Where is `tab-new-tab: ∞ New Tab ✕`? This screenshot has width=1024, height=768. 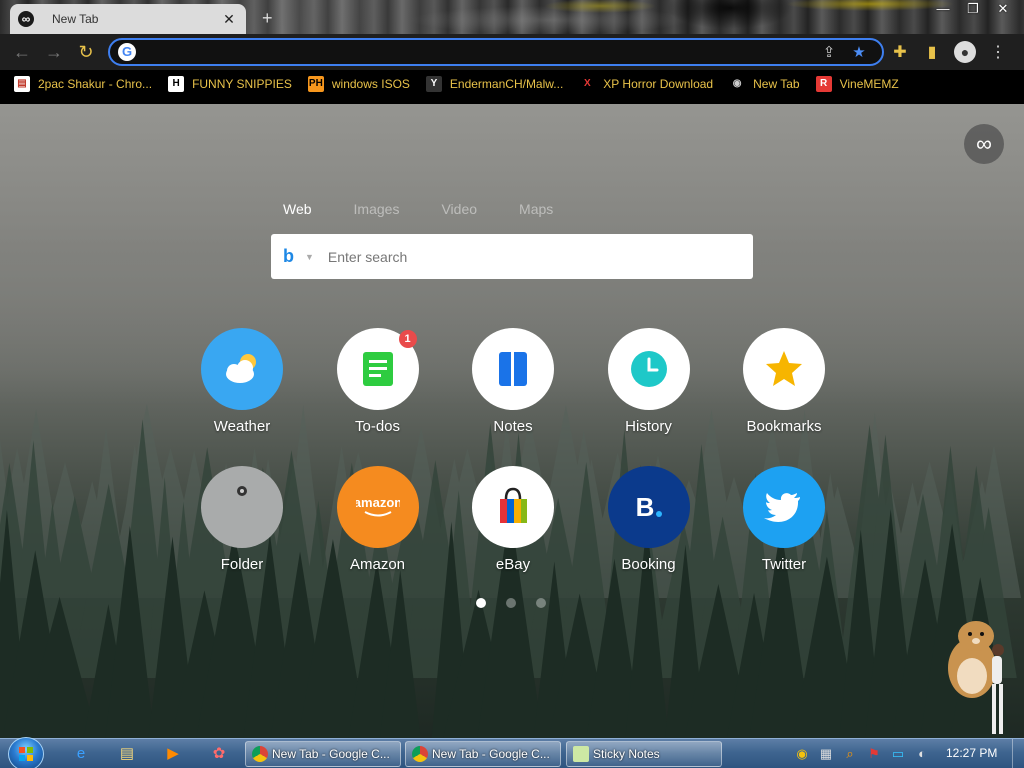 tab-new-tab: ∞ New Tab ✕ is located at coordinates (128, 19).